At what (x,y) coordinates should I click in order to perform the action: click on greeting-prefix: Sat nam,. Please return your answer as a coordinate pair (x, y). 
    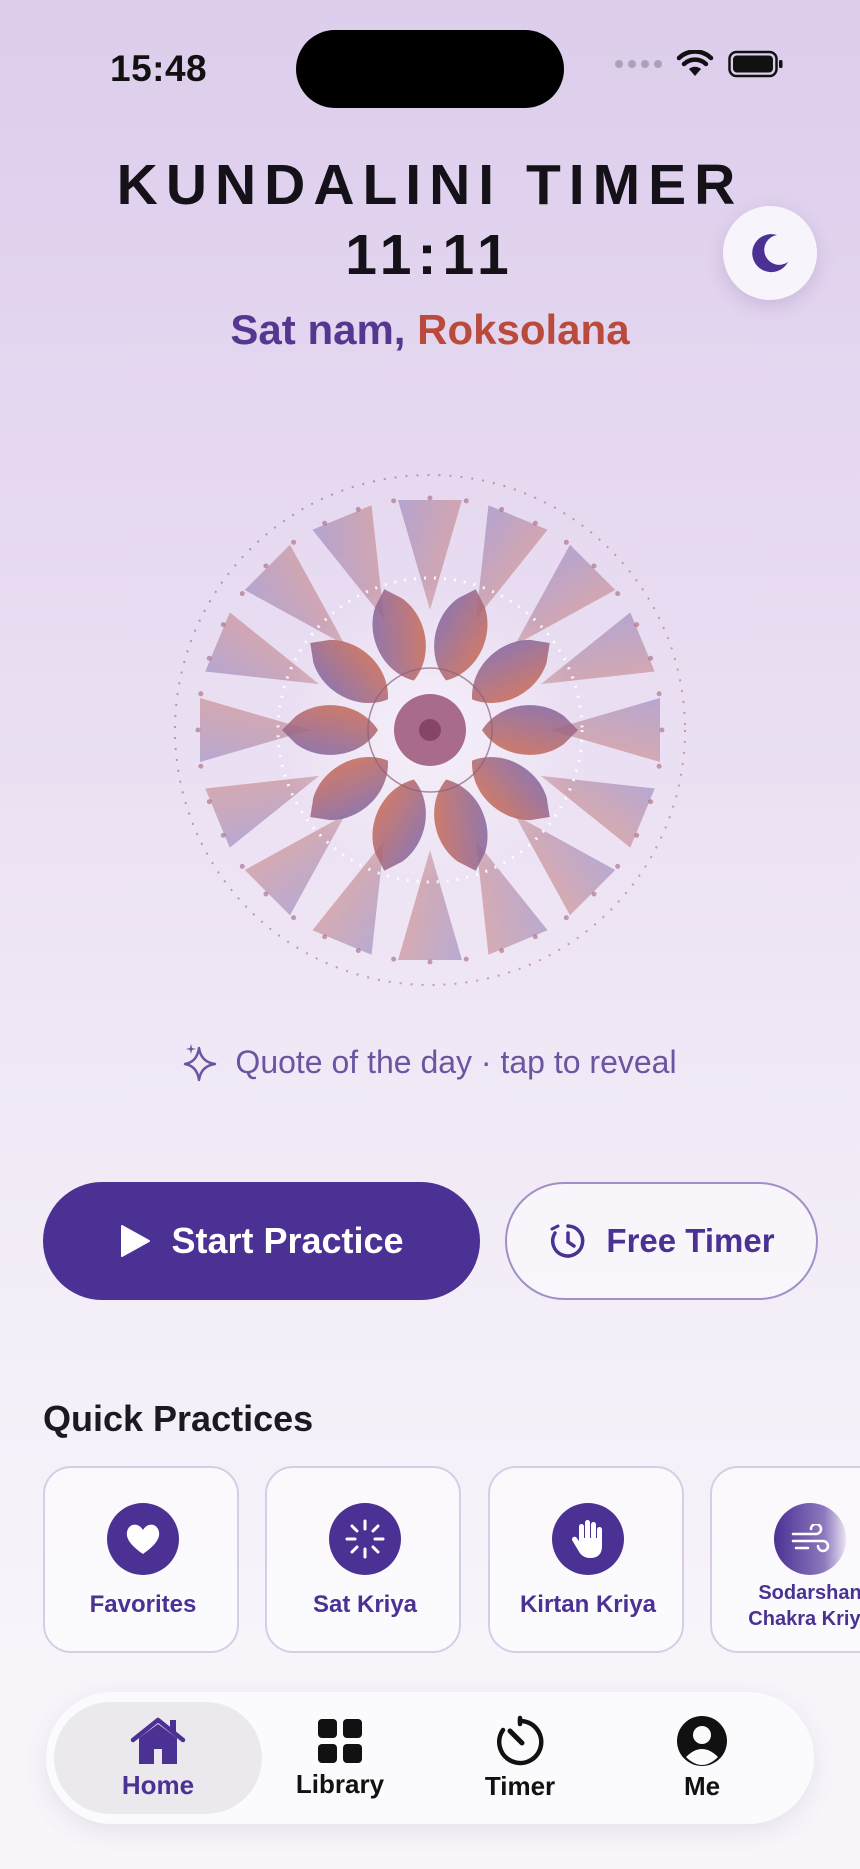
    Looking at the image, I should click on (324, 329).